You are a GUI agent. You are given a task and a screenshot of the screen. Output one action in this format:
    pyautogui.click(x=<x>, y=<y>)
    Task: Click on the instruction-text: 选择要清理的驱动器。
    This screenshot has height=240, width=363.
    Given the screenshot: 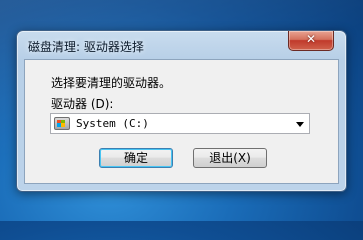 What is the action you would take?
    pyautogui.click(x=111, y=83)
    